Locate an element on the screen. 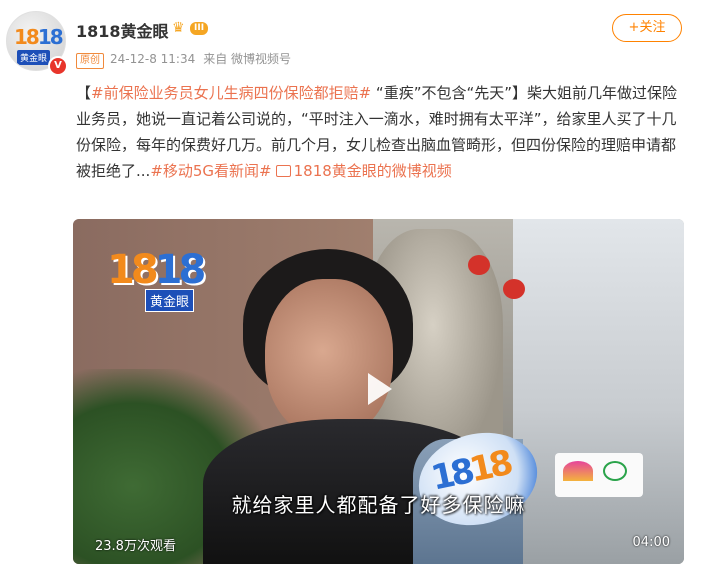 The height and width of the screenshot is (583, 701). crown-icon: ♛ is located at coordinates (178, 28).